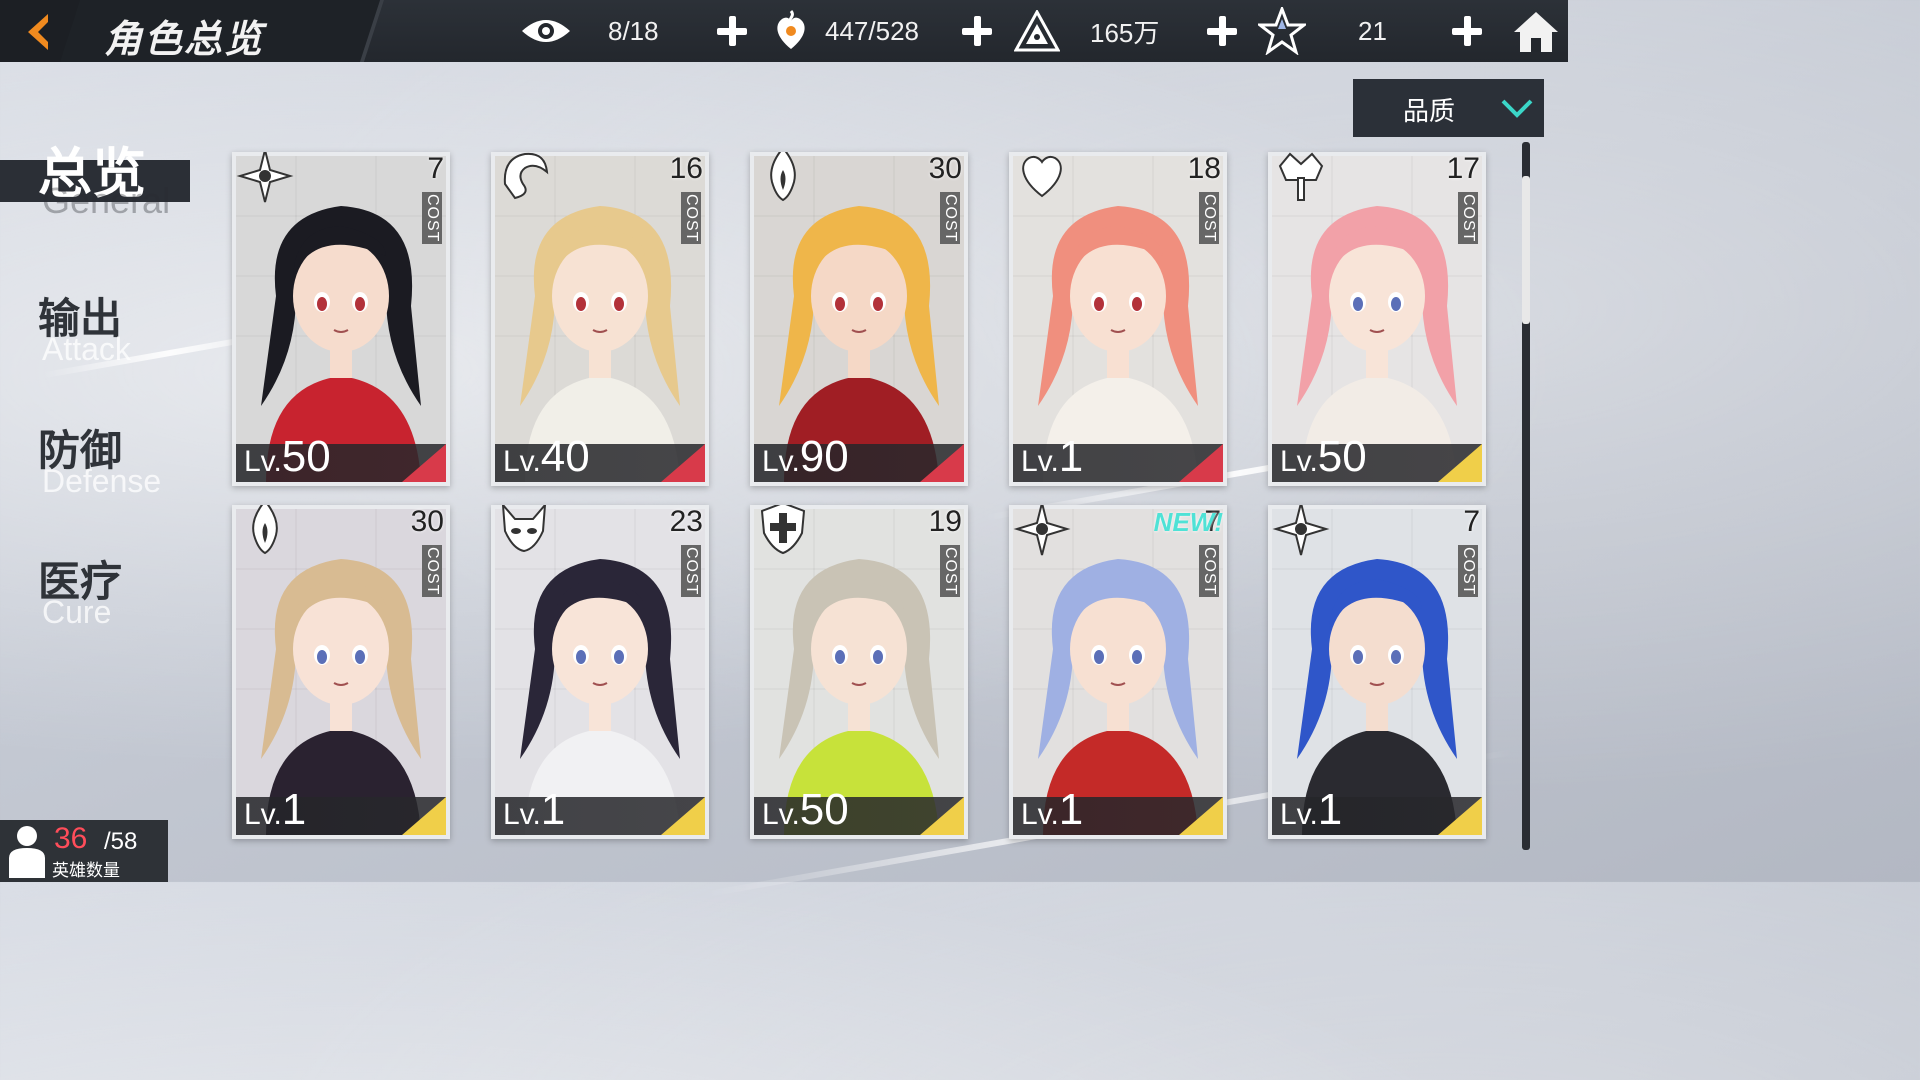 This screenshot has width=1920, height=1080. Describe the element at coordinates (184, 38) in the screenshot. I see `page-title: 角色总览` at that location.